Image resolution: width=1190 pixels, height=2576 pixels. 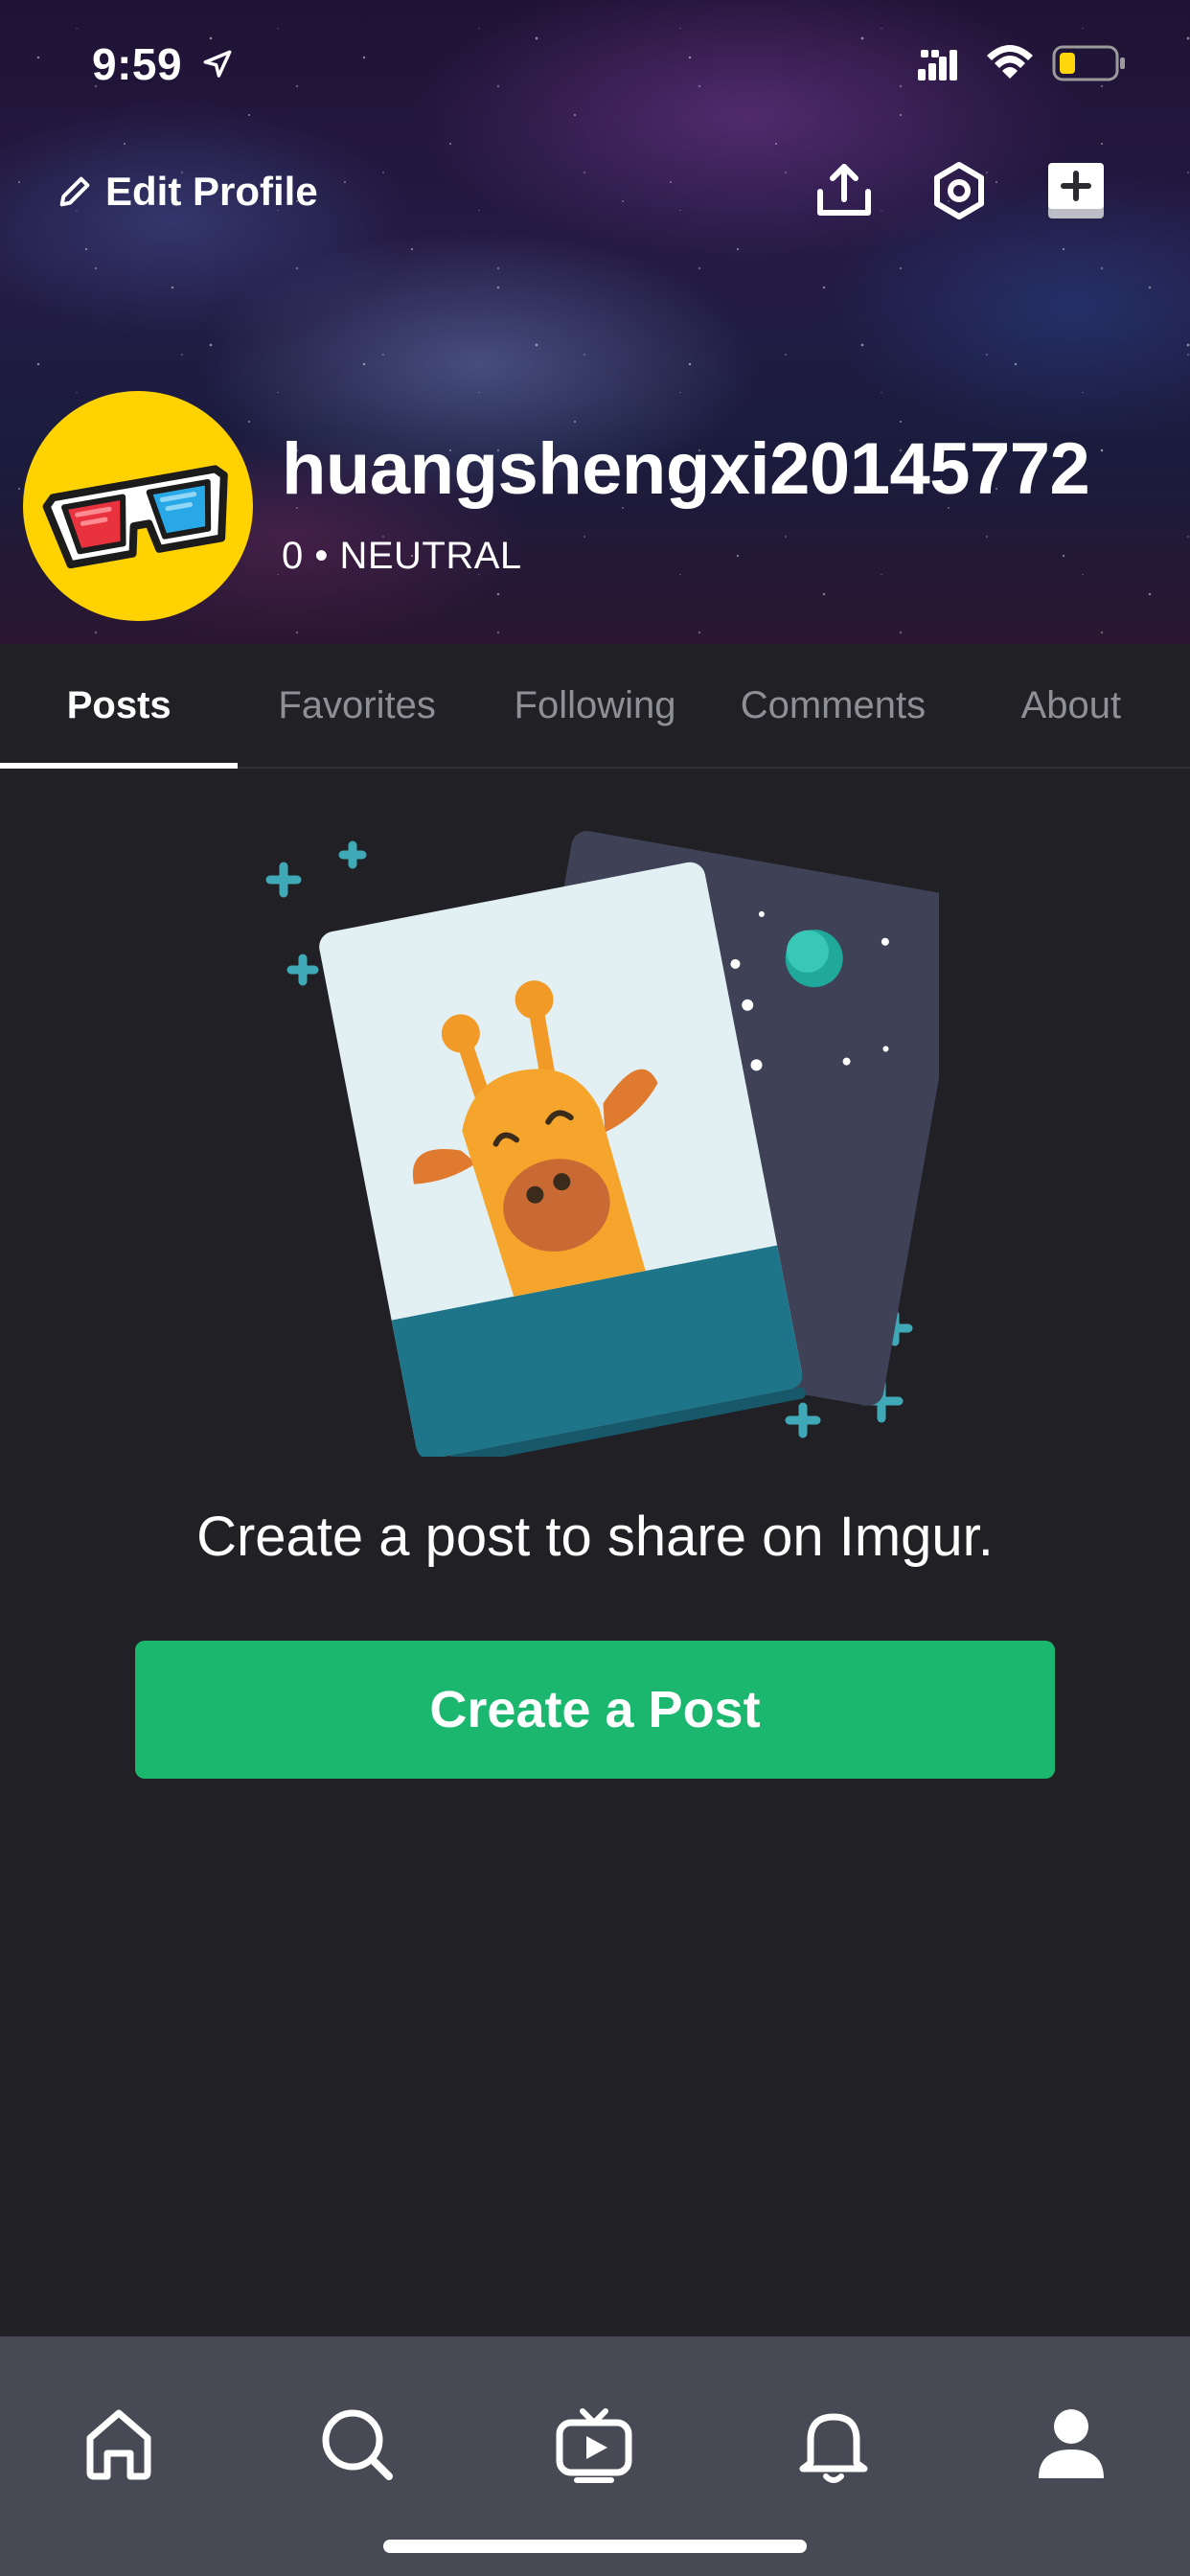 What do you see at coordinates (595, 63) in the screenshot?
I see `status-bar: 9:59` at bounding box center [595, 63].